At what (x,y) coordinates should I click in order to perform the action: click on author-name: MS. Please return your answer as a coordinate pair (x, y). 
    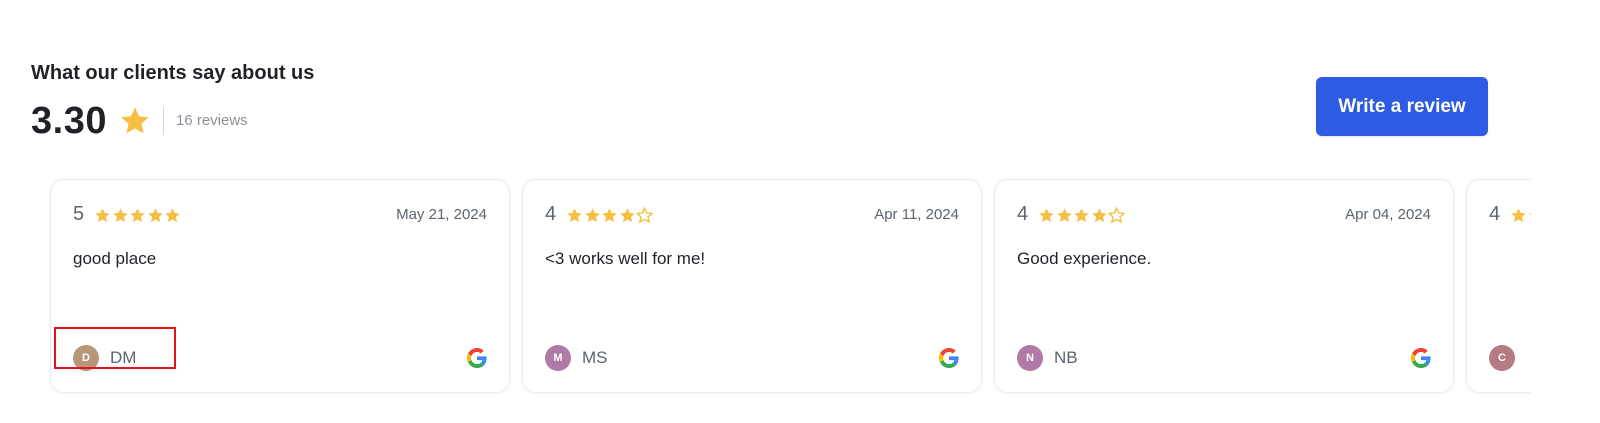
    Looking at the image, I should click on (595, 357).